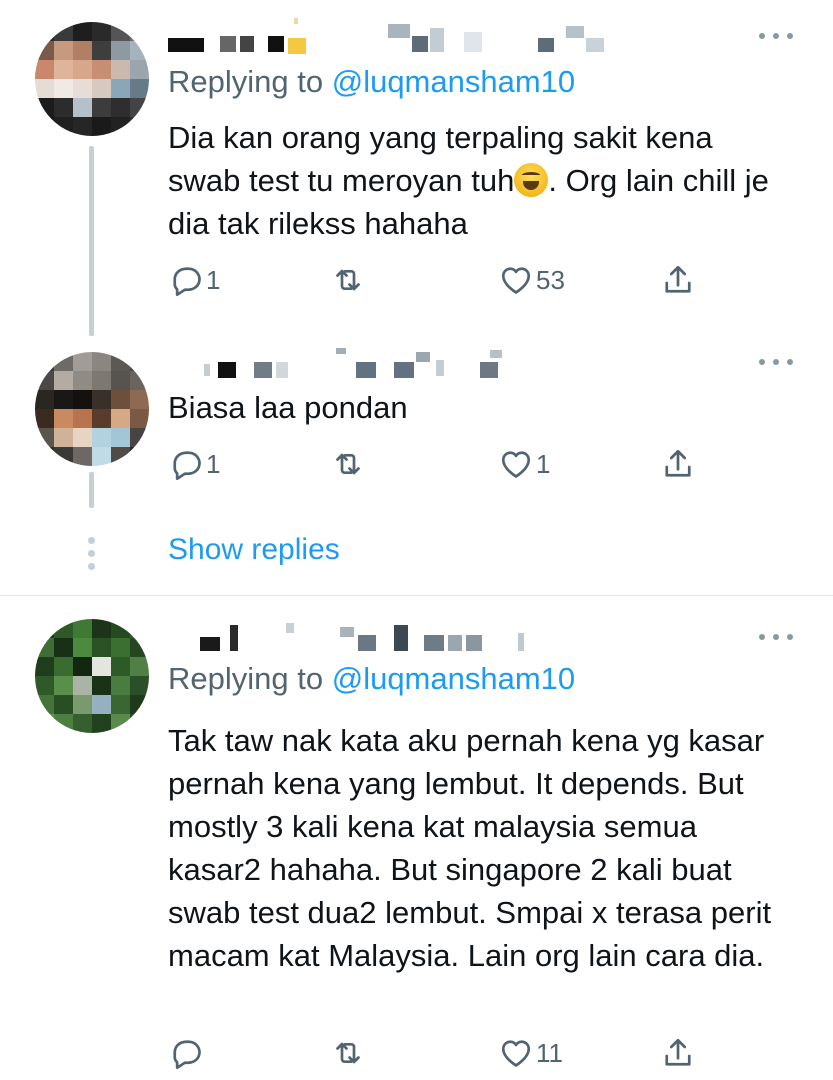 Image resolution: width=833 pixels, height=1080 pixels. Describe the element at coordinates (416, 595) in the screenshot. I see `divider` at that location.